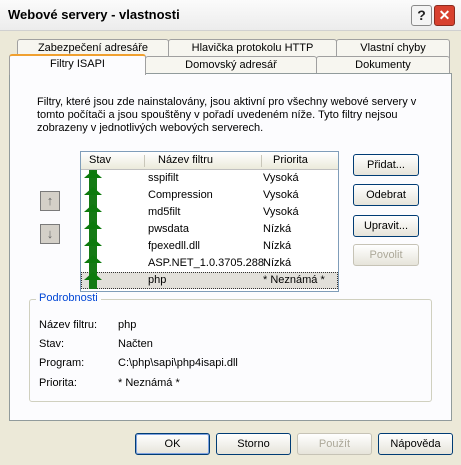 The height and width of the screenshot is (465, 461). What do you see at coordinates (178, 363) in the screenshot?
I see `program-value: C:\php\sapi\php4isapi.dll` at bounding box center [178, 363].